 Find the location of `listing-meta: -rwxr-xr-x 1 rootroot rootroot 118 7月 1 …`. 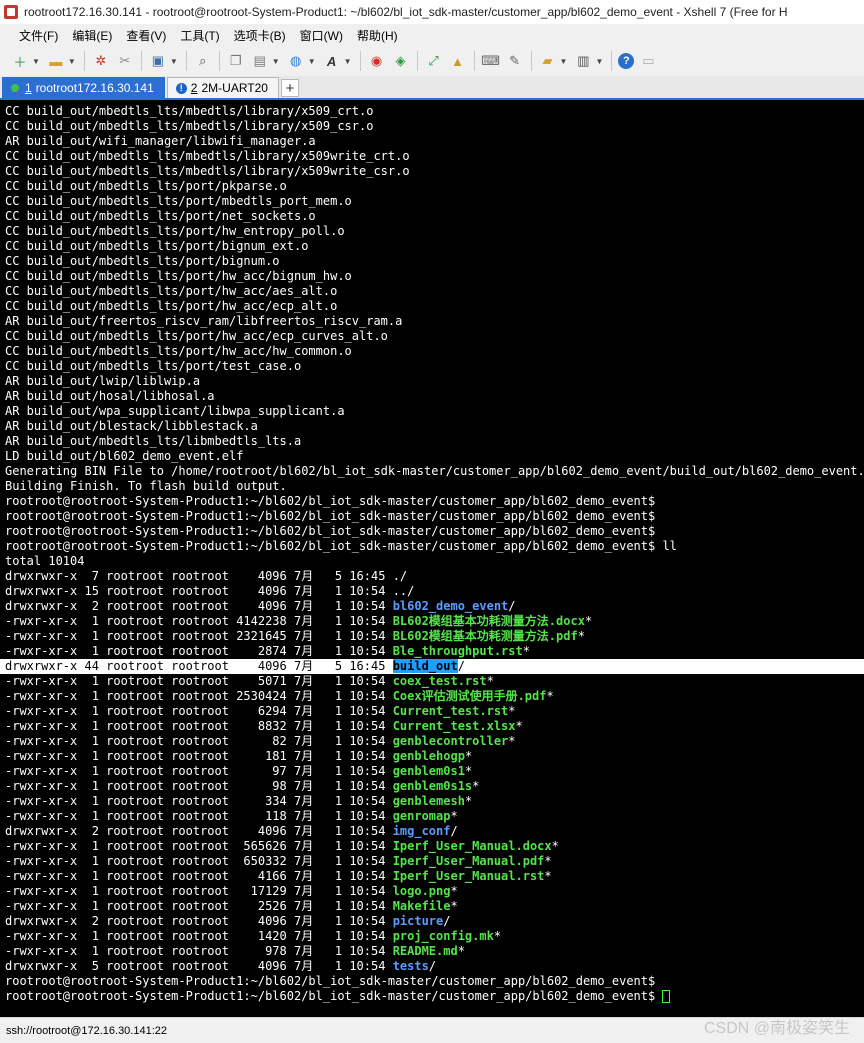

listing-meta: -rwxr-xr-x 1 rootroot rootroot 118 7月 1 … is located at coordinates (199, 816).